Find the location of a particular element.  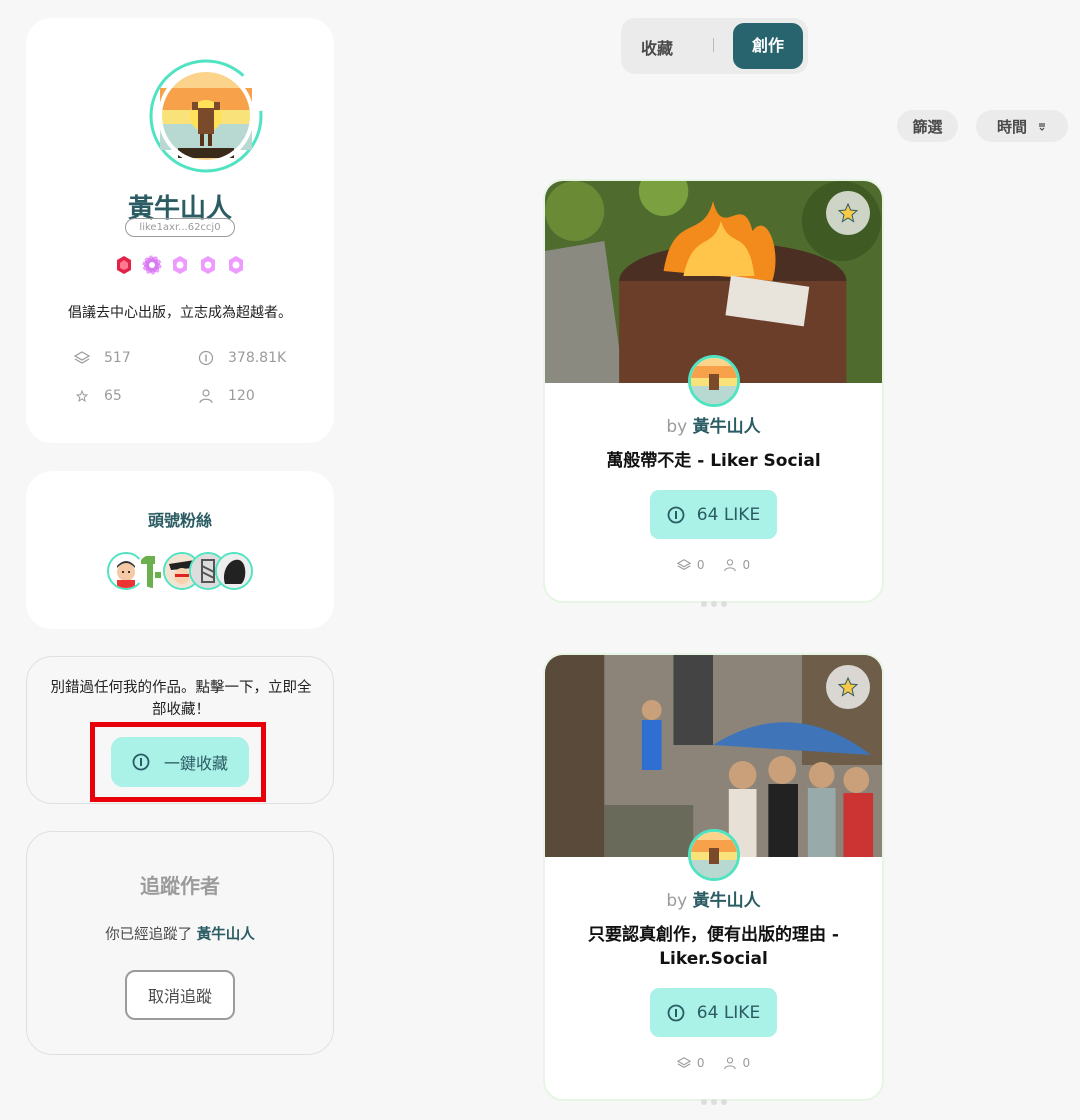

stat-likes: 378.81K is located at coordinates (242, 358).